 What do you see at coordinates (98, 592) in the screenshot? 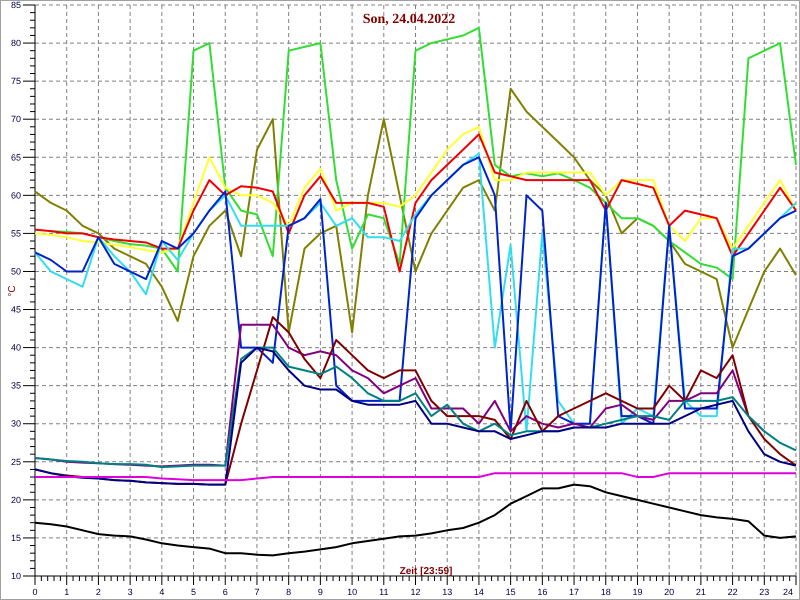
I see `x-tick-label: 2` at bounding box center [98, 592].